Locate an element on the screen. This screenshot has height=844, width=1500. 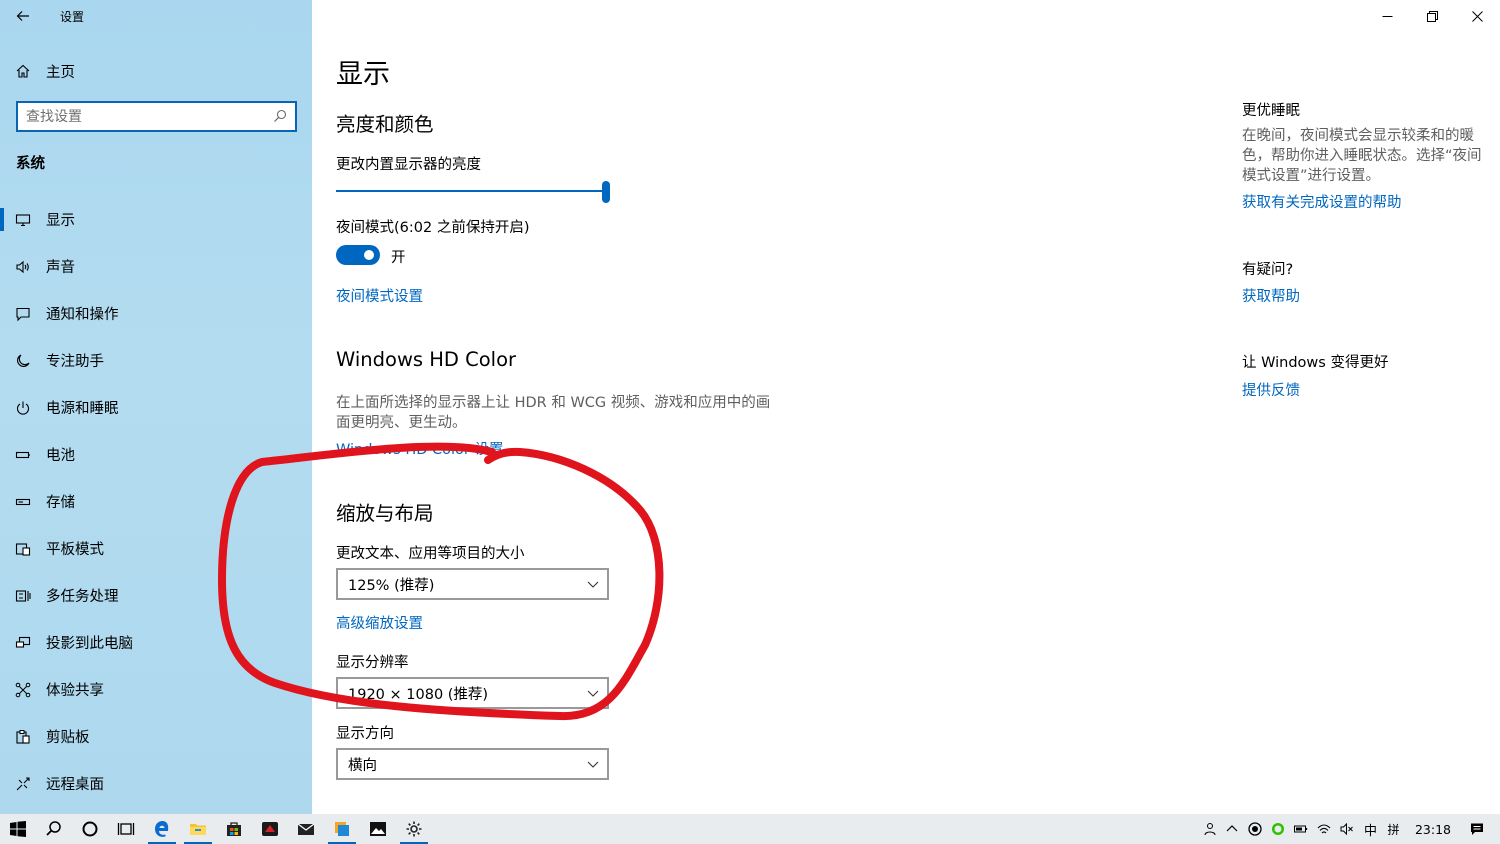
slider-thumb is located at coordinates (606, 192).